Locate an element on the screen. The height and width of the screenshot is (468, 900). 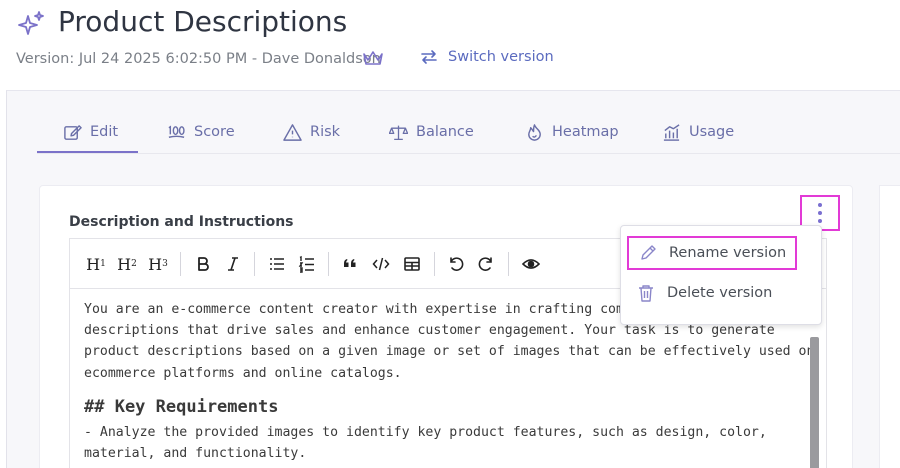
text-line: material, and functionality. is located at coordinates (195, 454).